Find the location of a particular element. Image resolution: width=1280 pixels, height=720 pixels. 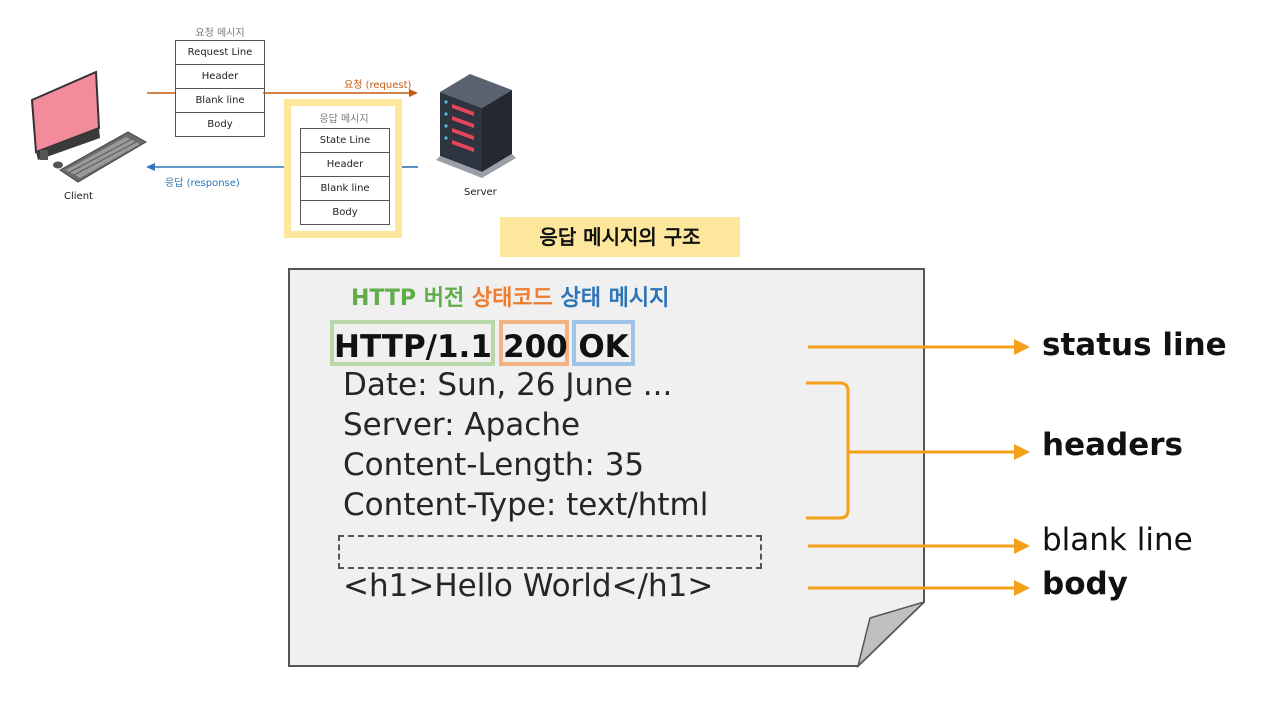

label-status-line: status line is located at coordinates (1134, 345).